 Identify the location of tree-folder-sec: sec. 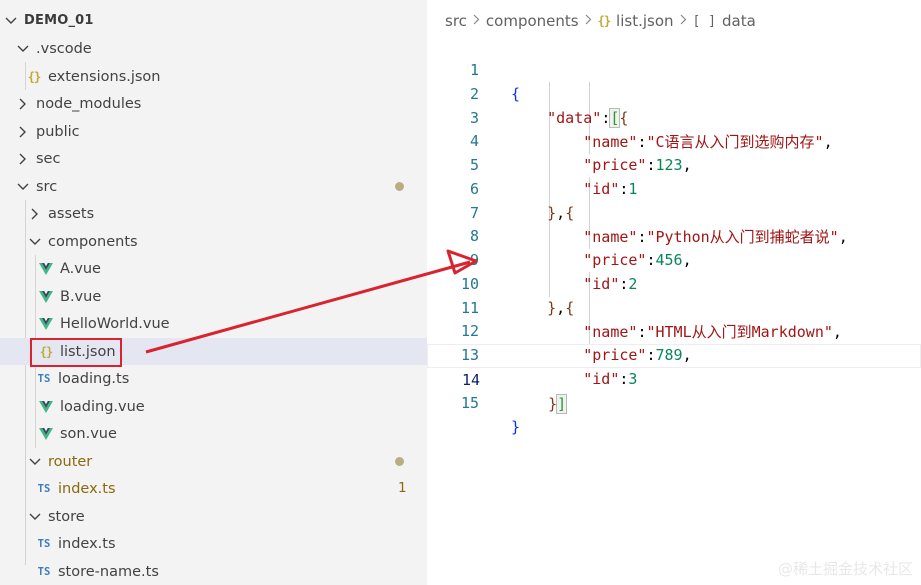
(213, 158).